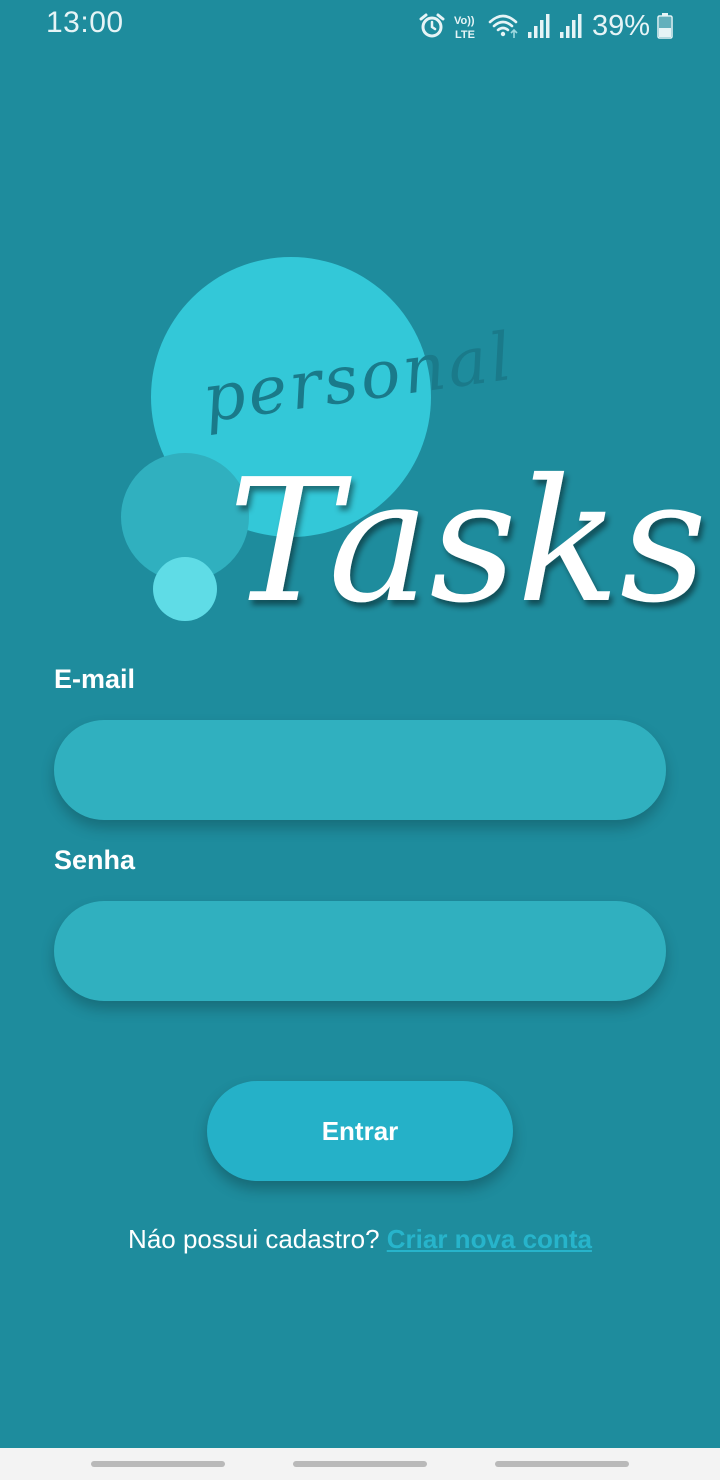  Describe the element at coordinates (95, 679) in the screenshot. I see `email-label: E-mail` at that location.